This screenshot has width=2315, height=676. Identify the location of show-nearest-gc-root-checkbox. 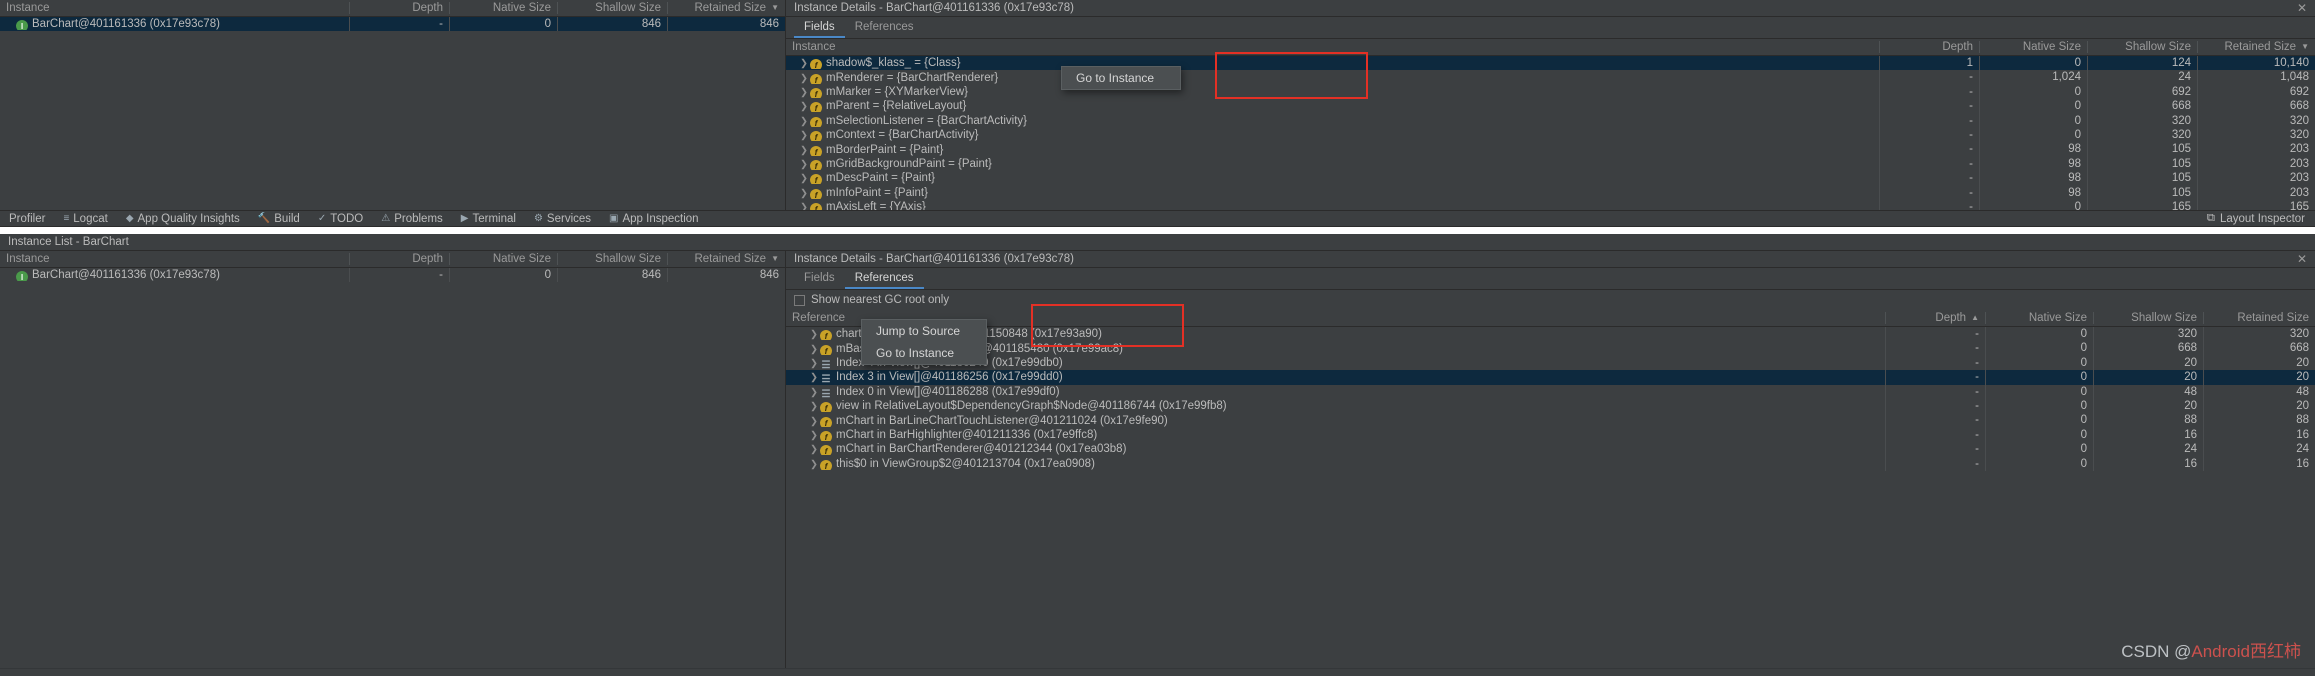
(799, 300).